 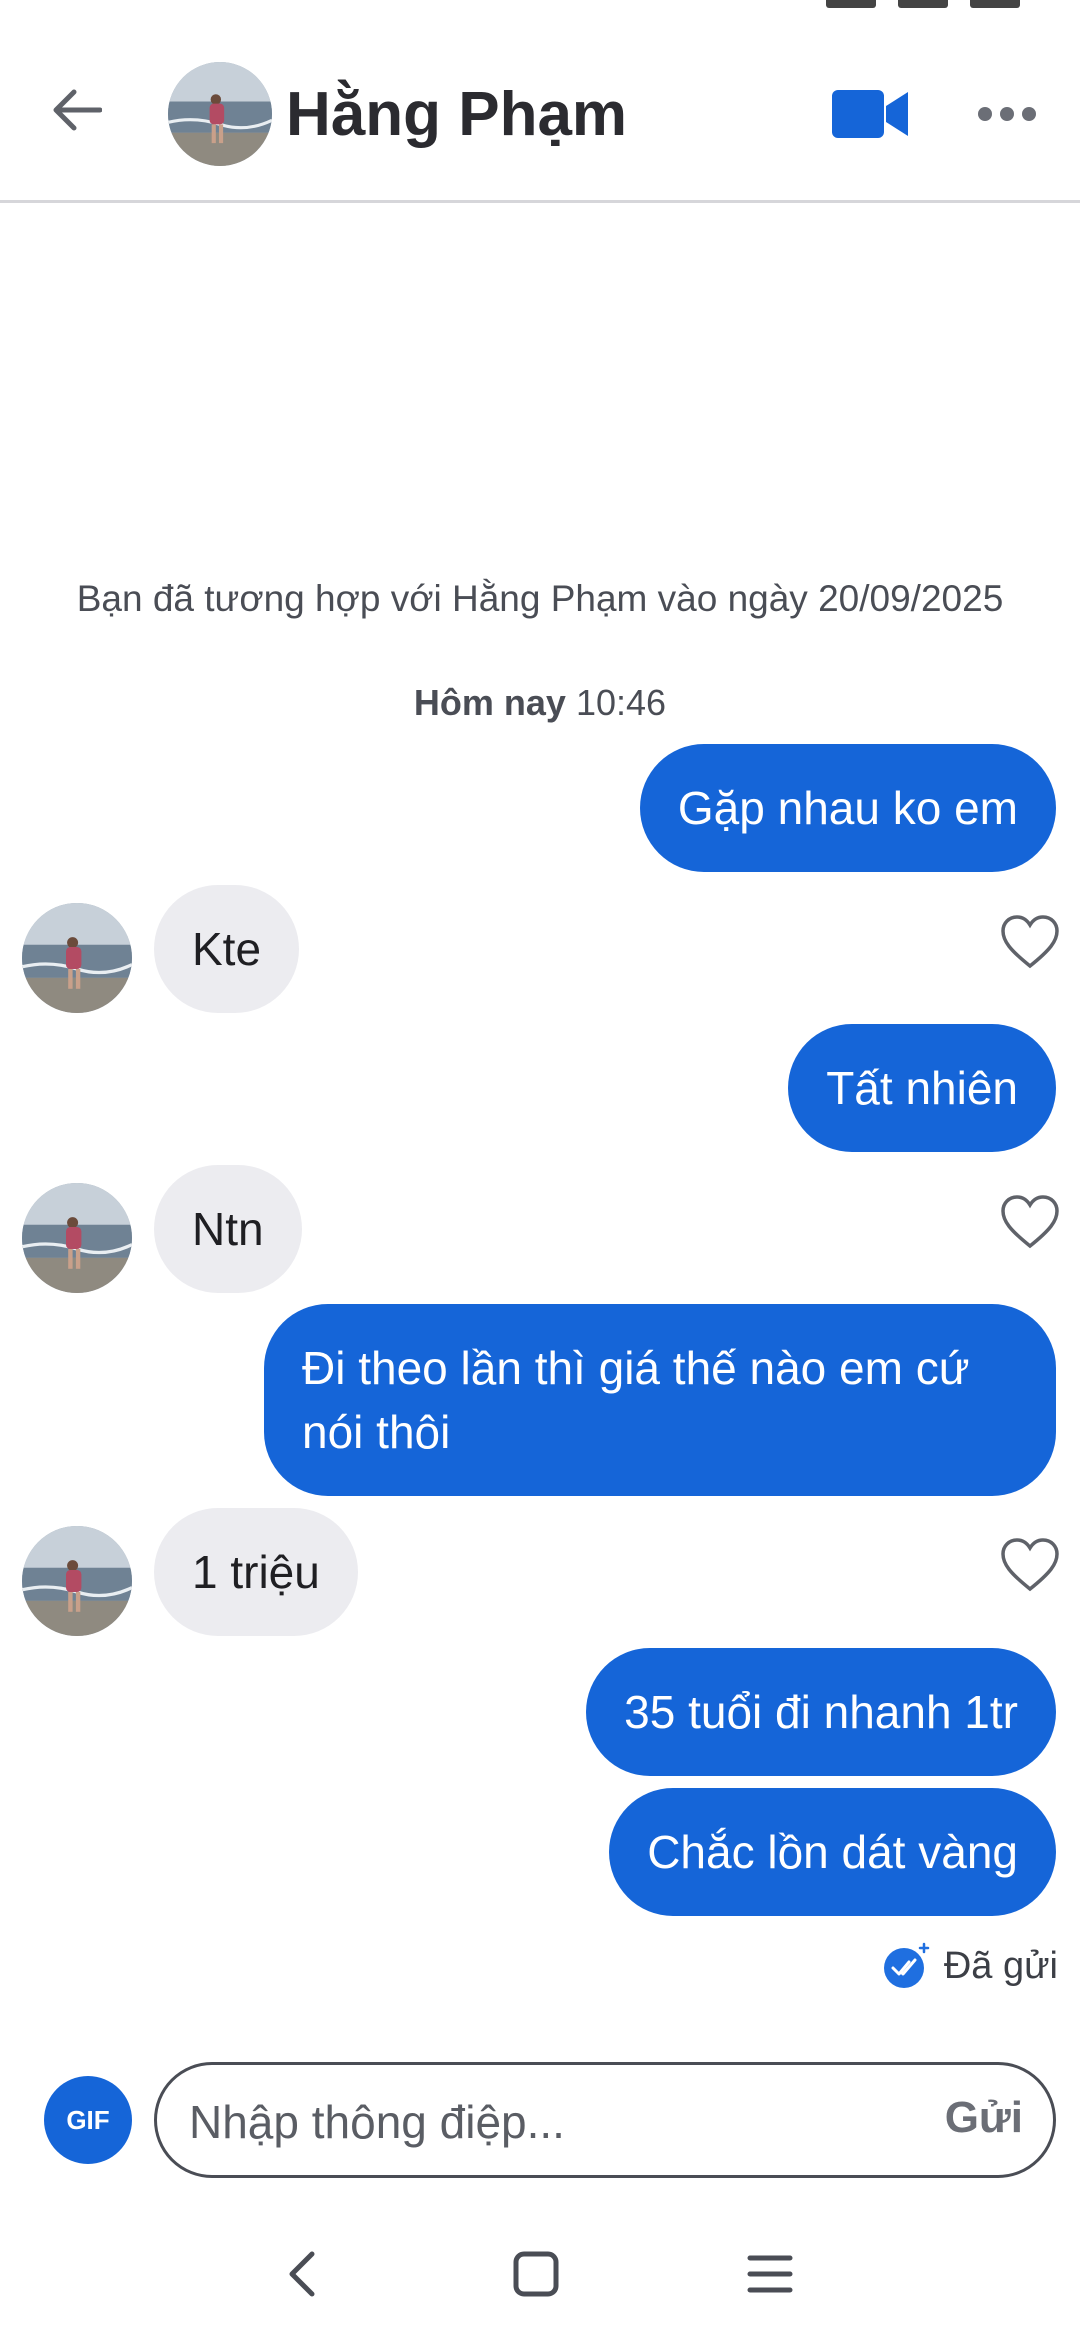 I want to click on arrow-left-icon, so click(x=77, y=110).